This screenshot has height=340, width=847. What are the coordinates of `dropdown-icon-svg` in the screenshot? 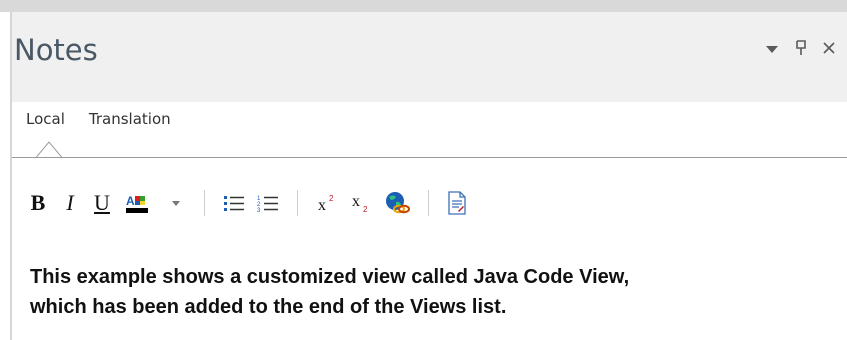 It's located at (772, 49).